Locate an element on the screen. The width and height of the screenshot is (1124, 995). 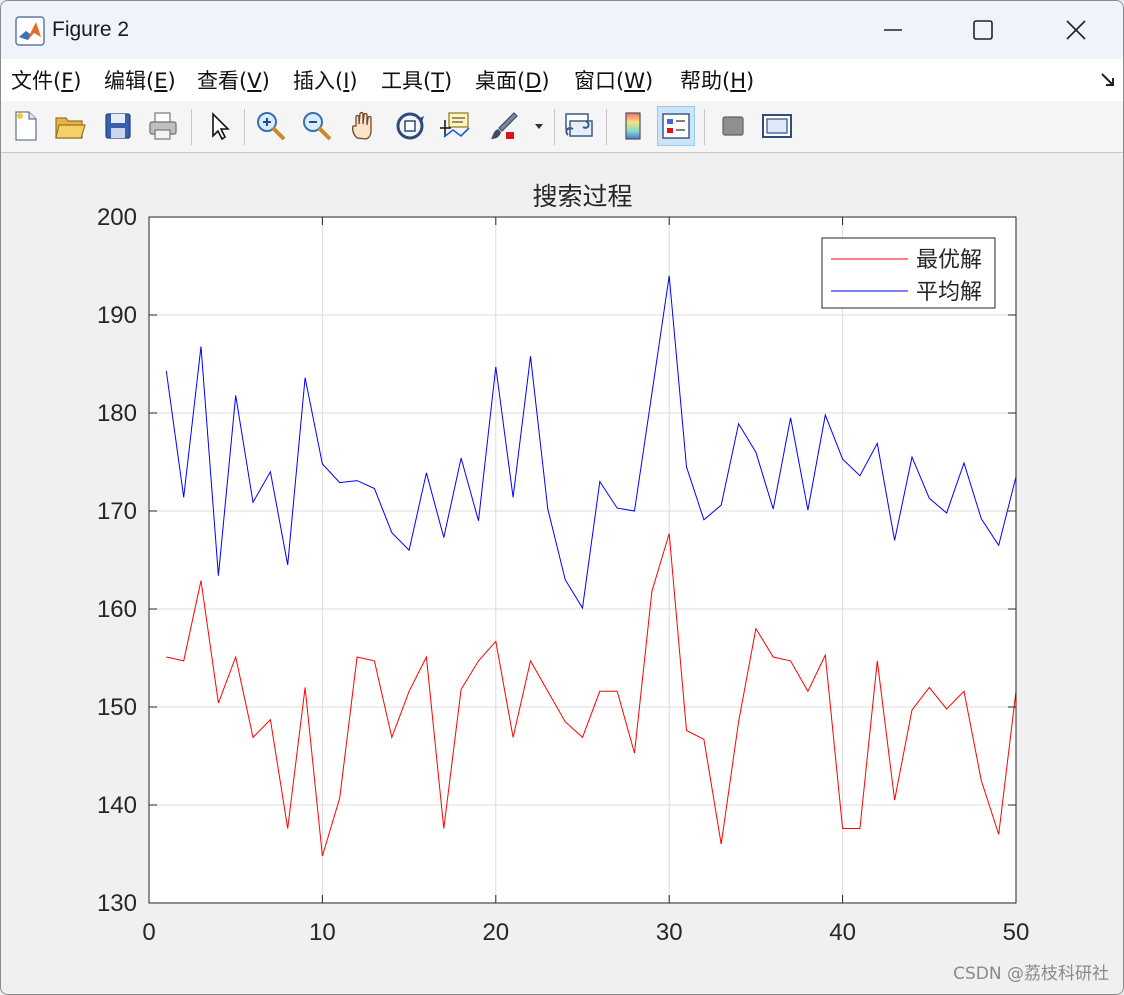
show-plot-tools-icon is located at coordinates (777, 126).